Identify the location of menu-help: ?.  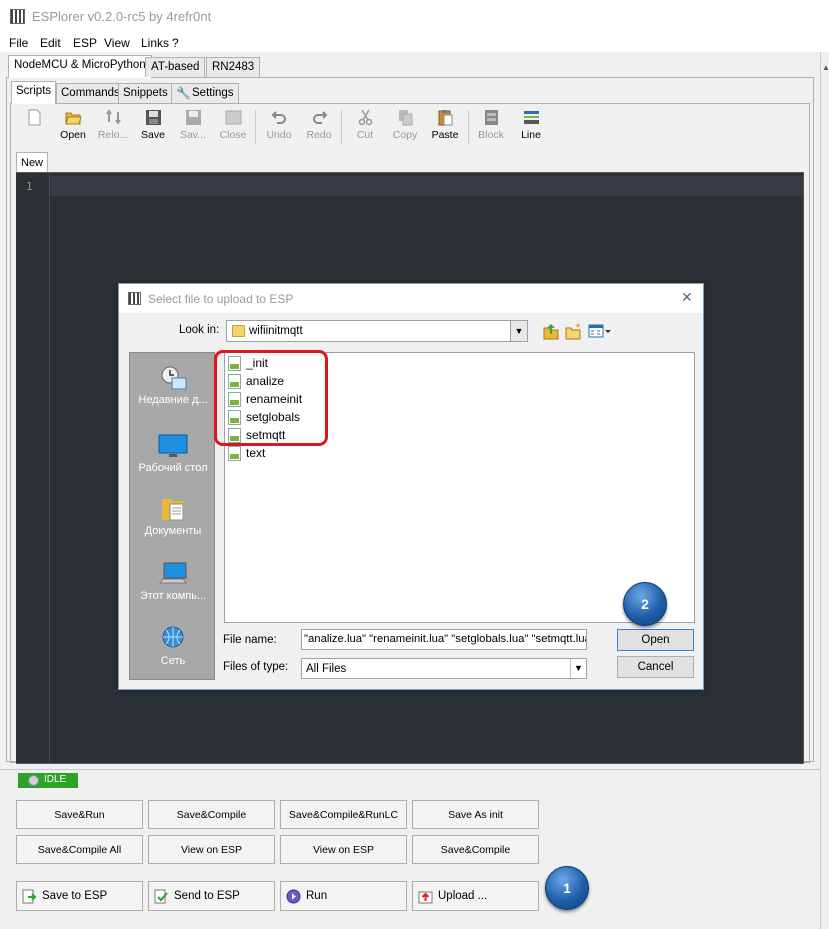
(175, 43).